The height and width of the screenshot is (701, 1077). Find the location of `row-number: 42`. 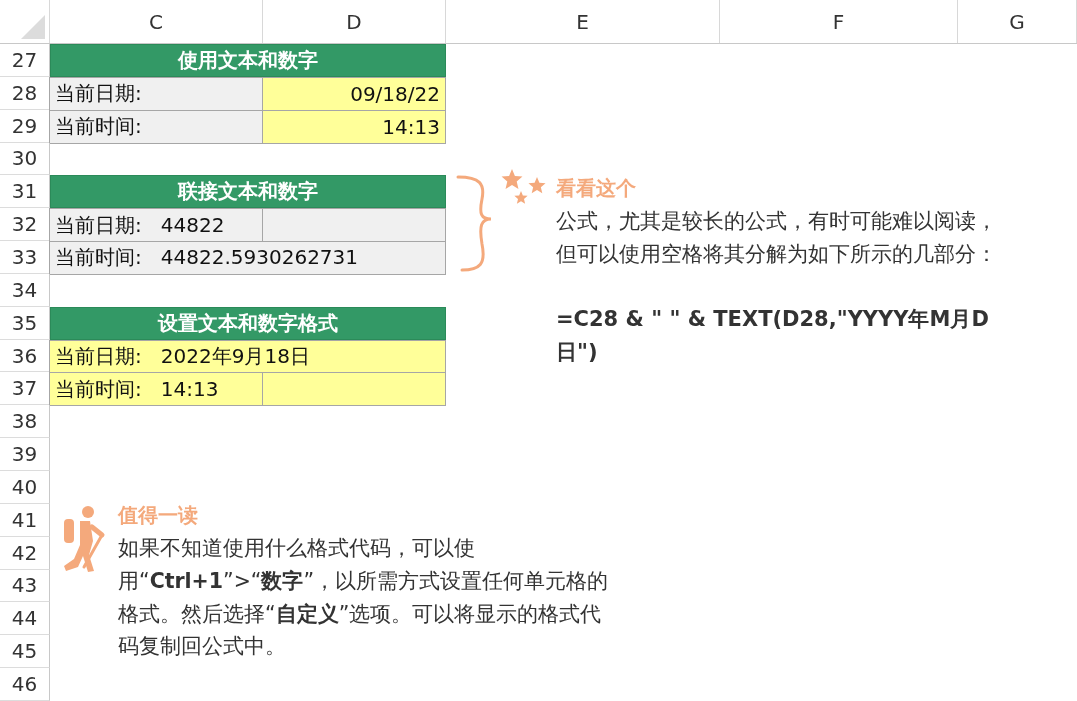

row-number: 42 is located at coordinates (25, 553).